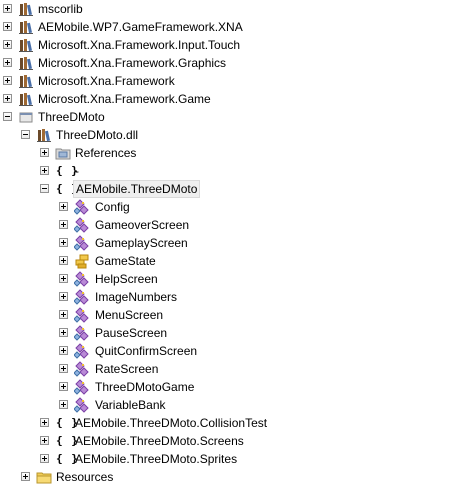 This screenshot has width=457, height=486. What do you see at coordinates (127, 369) in the screenshot?
I see `tree-node-label: RateScreen` at bounding box center [127, 369].